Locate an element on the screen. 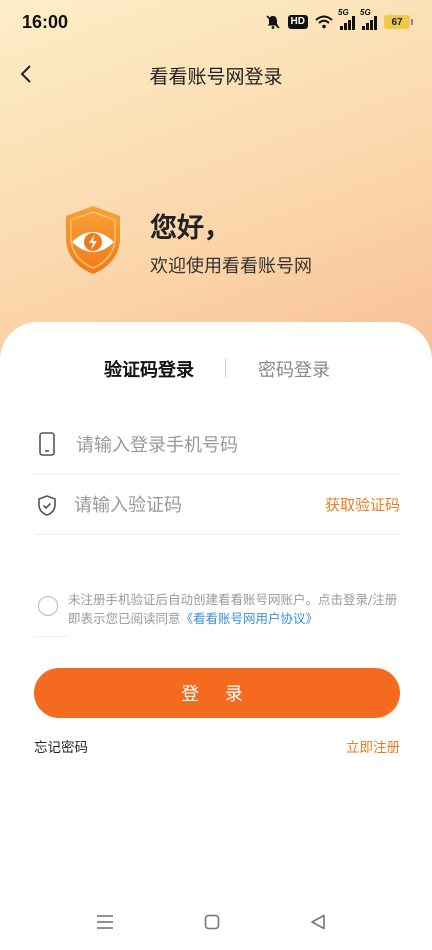 This screenshot has height=950, width=432. wifi-icon is located at coordinates (324, 22).